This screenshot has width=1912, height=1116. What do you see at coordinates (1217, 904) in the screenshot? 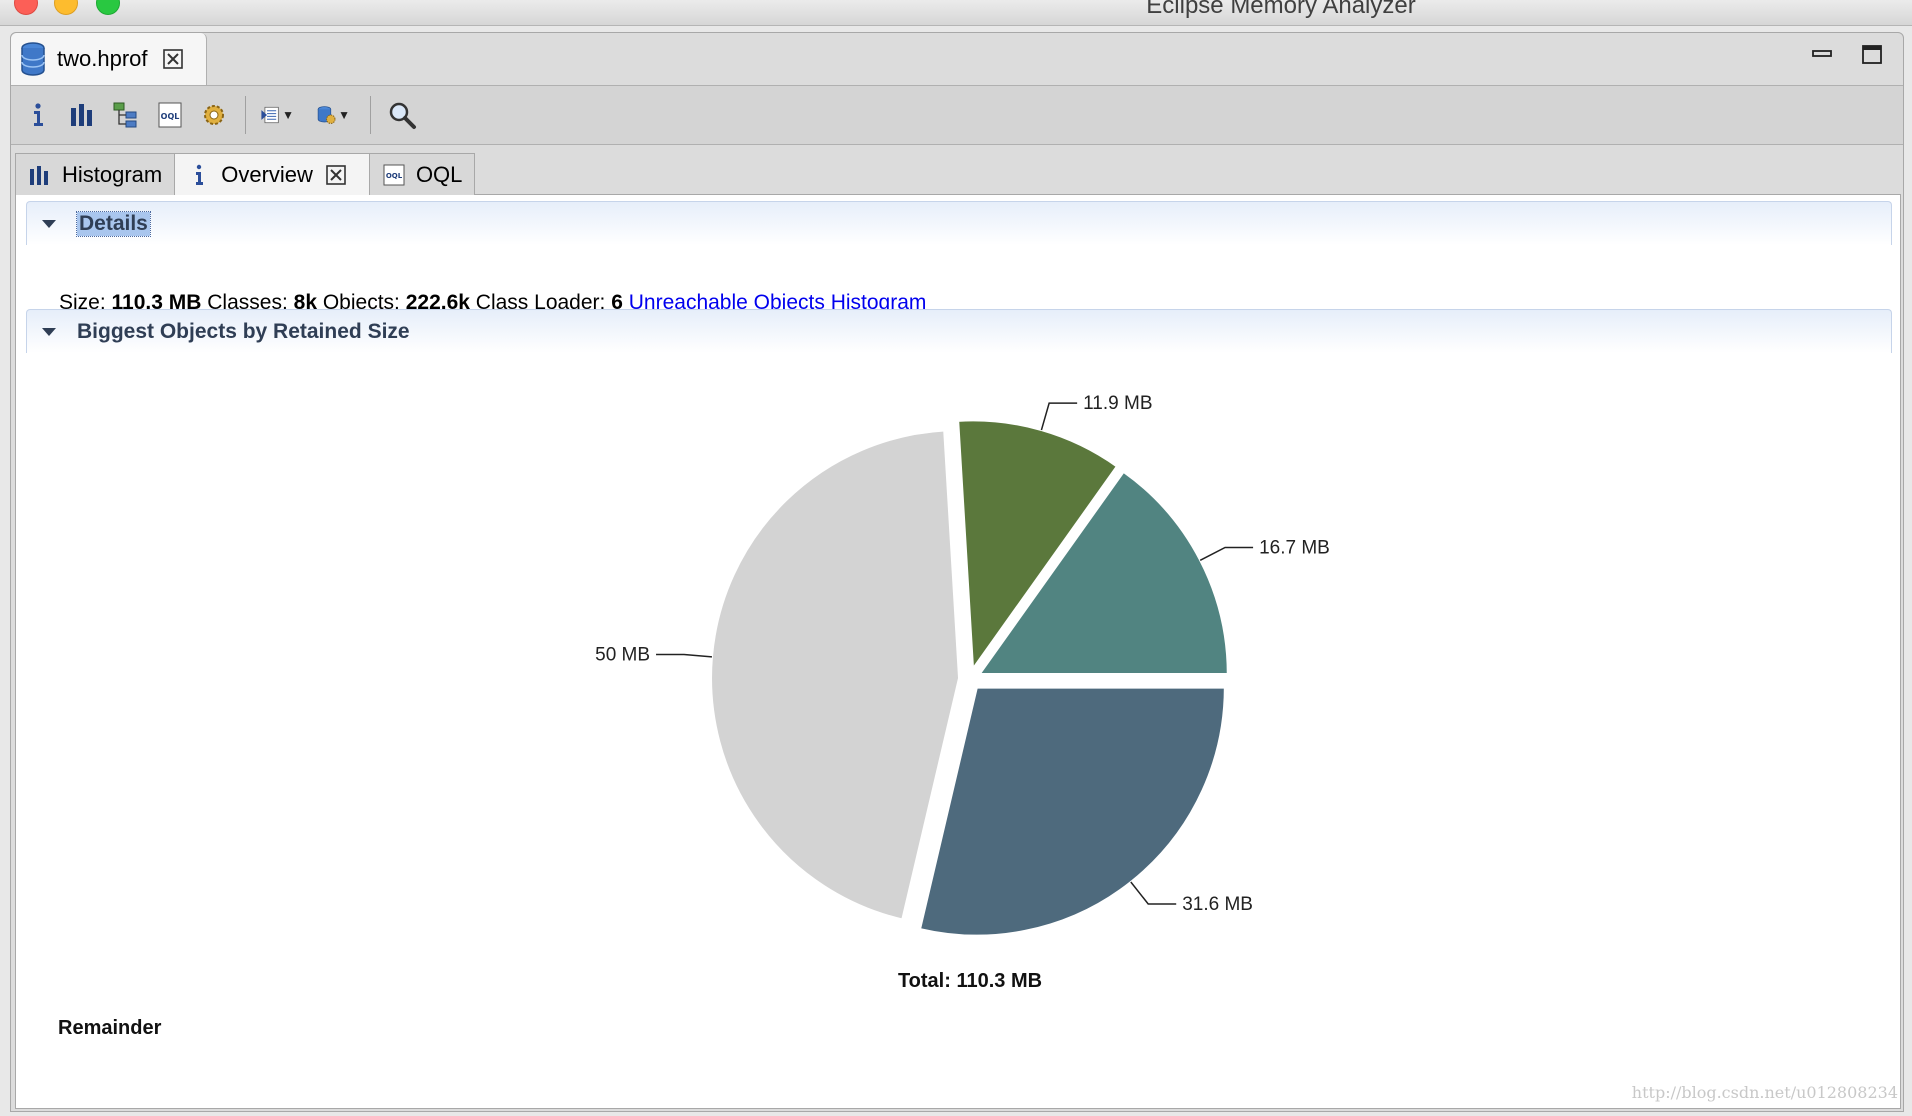
I see `slice-label: 31.6 MB` at bounding box center [1217, 904].